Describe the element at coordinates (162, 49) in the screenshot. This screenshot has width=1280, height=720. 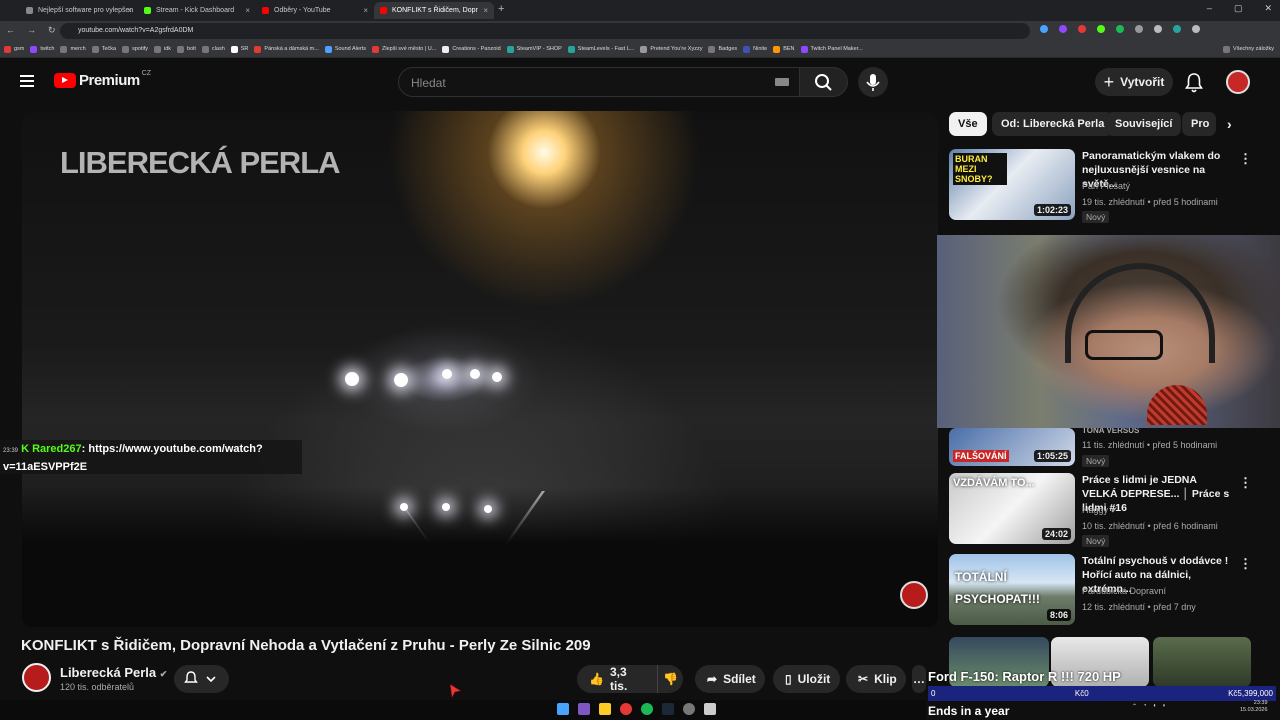
I see `bookmark-item: idk` at that location.